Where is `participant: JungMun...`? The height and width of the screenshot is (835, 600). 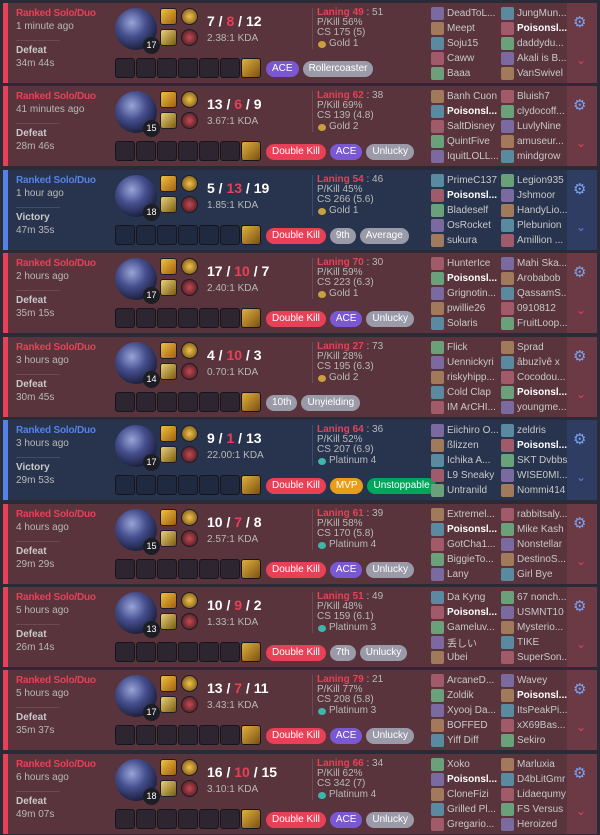
participant: JungMun... is located at coordinates (535, 13).